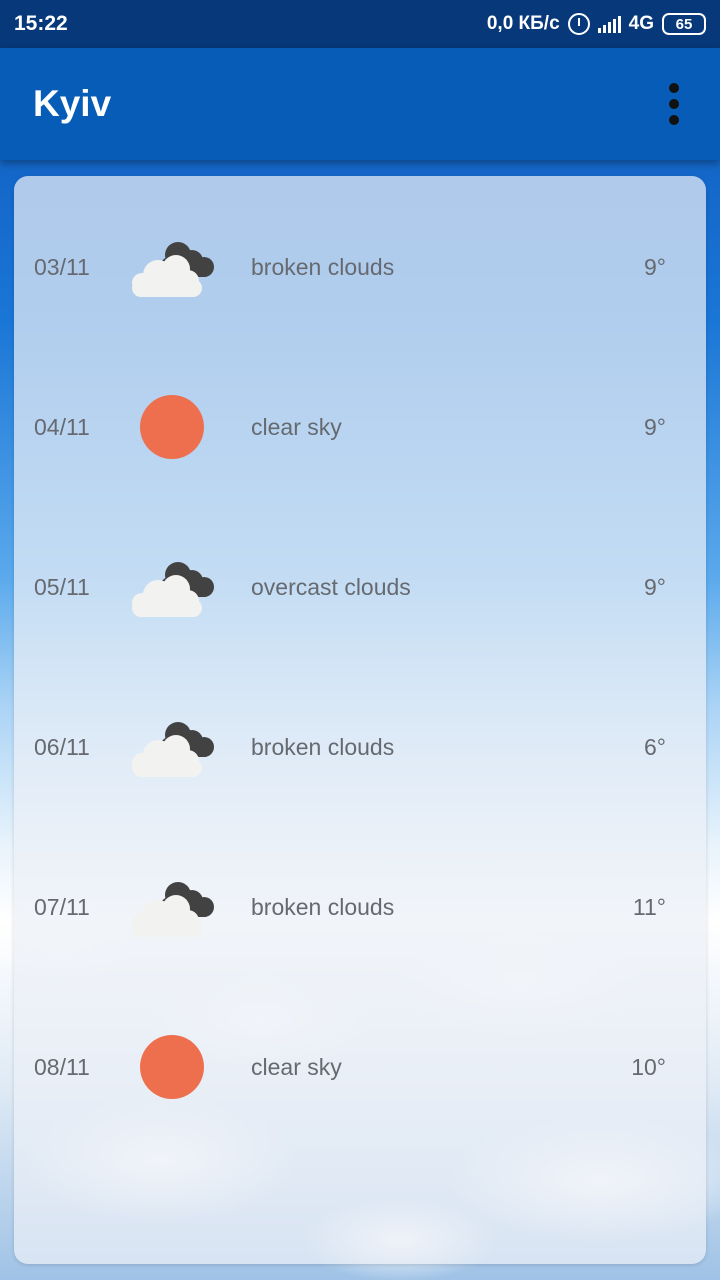 Image resolution: width=720 pixels, height=1280 pixels. I want to click on status-bar: 15:22 0,0 КБ/с 4G 65, so click(360, 24).